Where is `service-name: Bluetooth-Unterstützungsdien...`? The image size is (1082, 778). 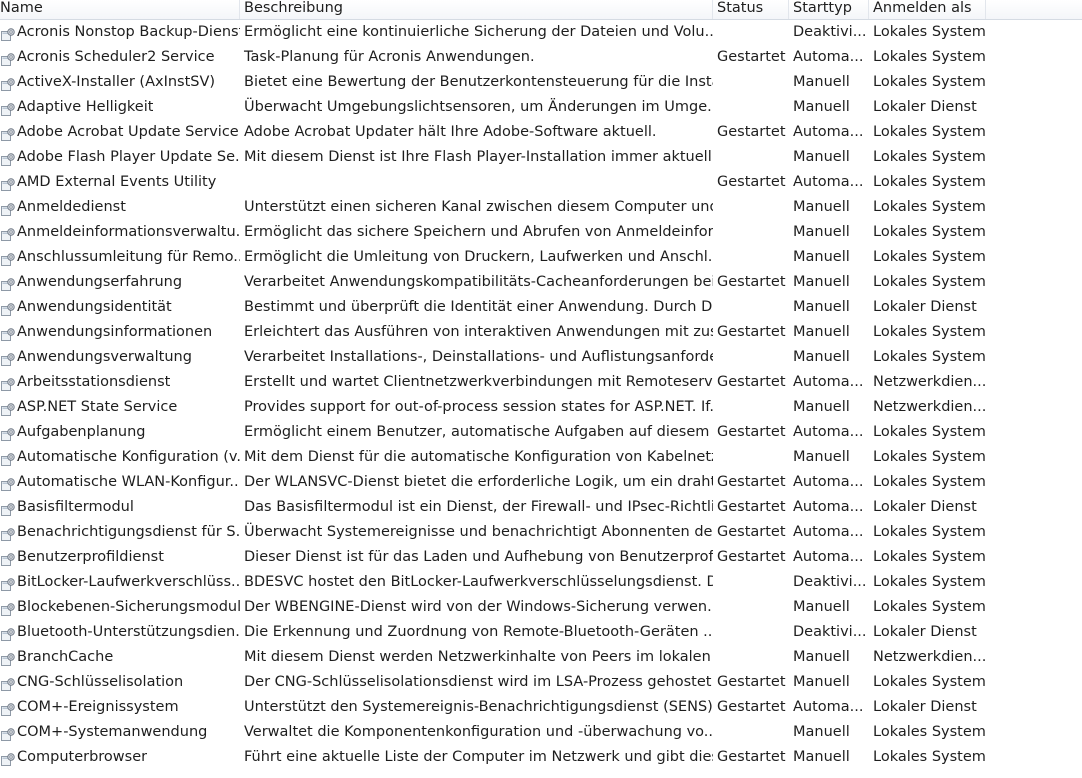
service-name: Bluetooth-Unterstützungsdien... is located at coordinates (128, 632).